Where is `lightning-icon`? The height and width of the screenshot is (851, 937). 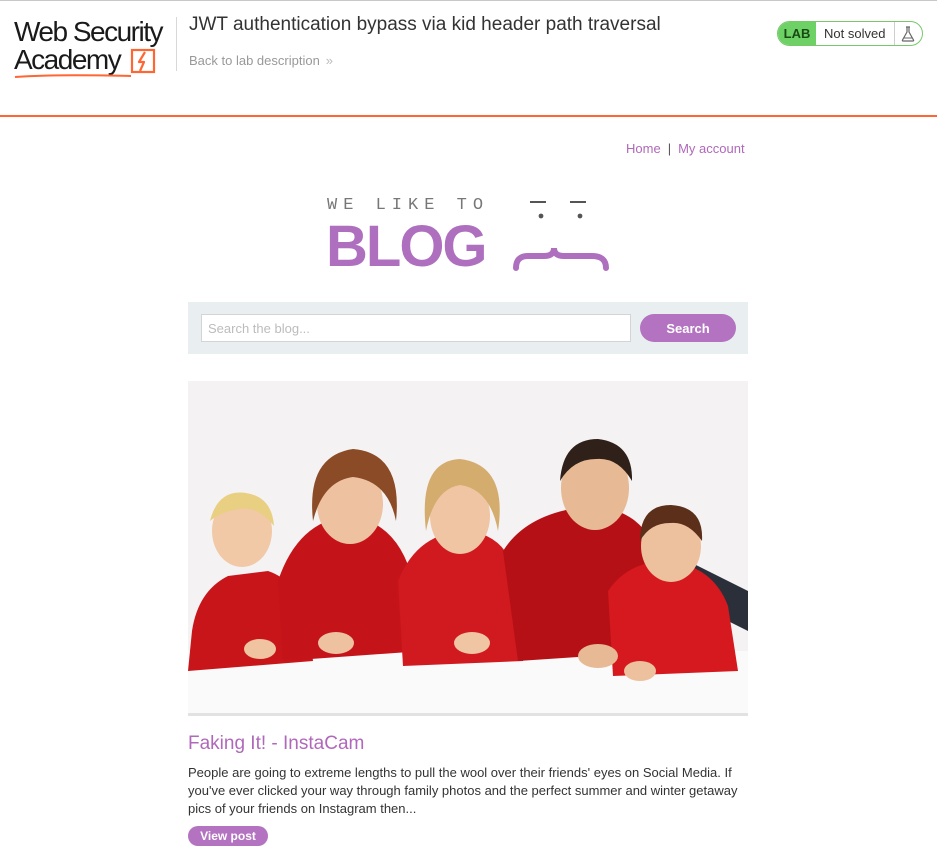 lightning-icon is located at coordinates (143, 61).